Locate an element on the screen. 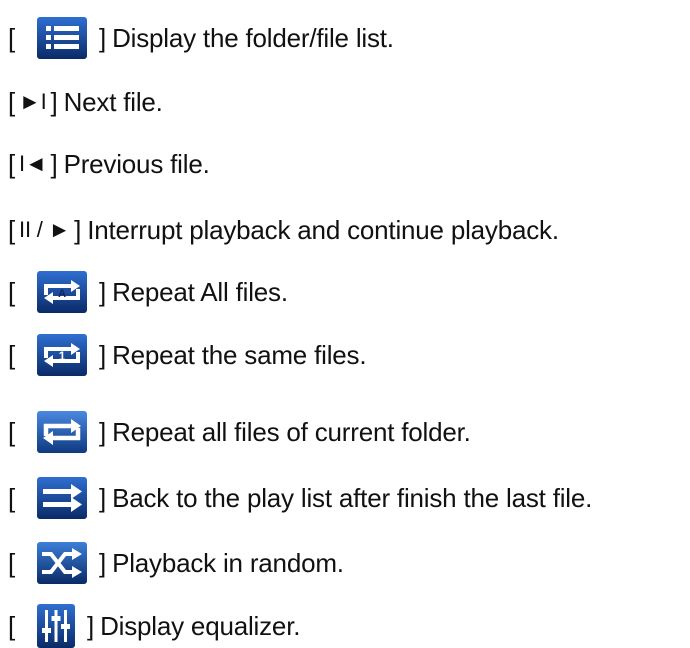 The image size is (690, 648). legend-row-shuffle: [ ] Playback in random. is located at coordinates (176, 563).